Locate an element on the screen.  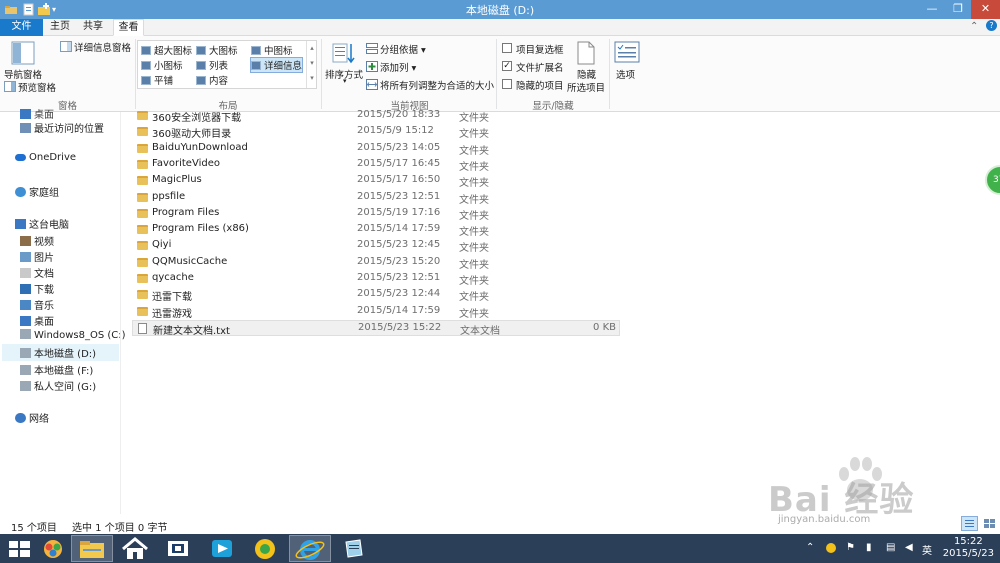
file-row: FavoriteVideo 2015/5/17 16:45 文件夹 is located at coordinates (376, 165).